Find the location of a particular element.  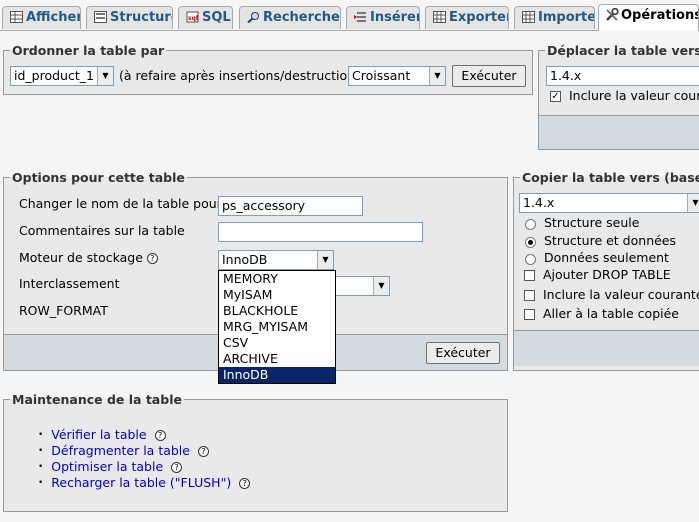

engine-label: Moteur de stockage? is located at coordinates (88, 257).